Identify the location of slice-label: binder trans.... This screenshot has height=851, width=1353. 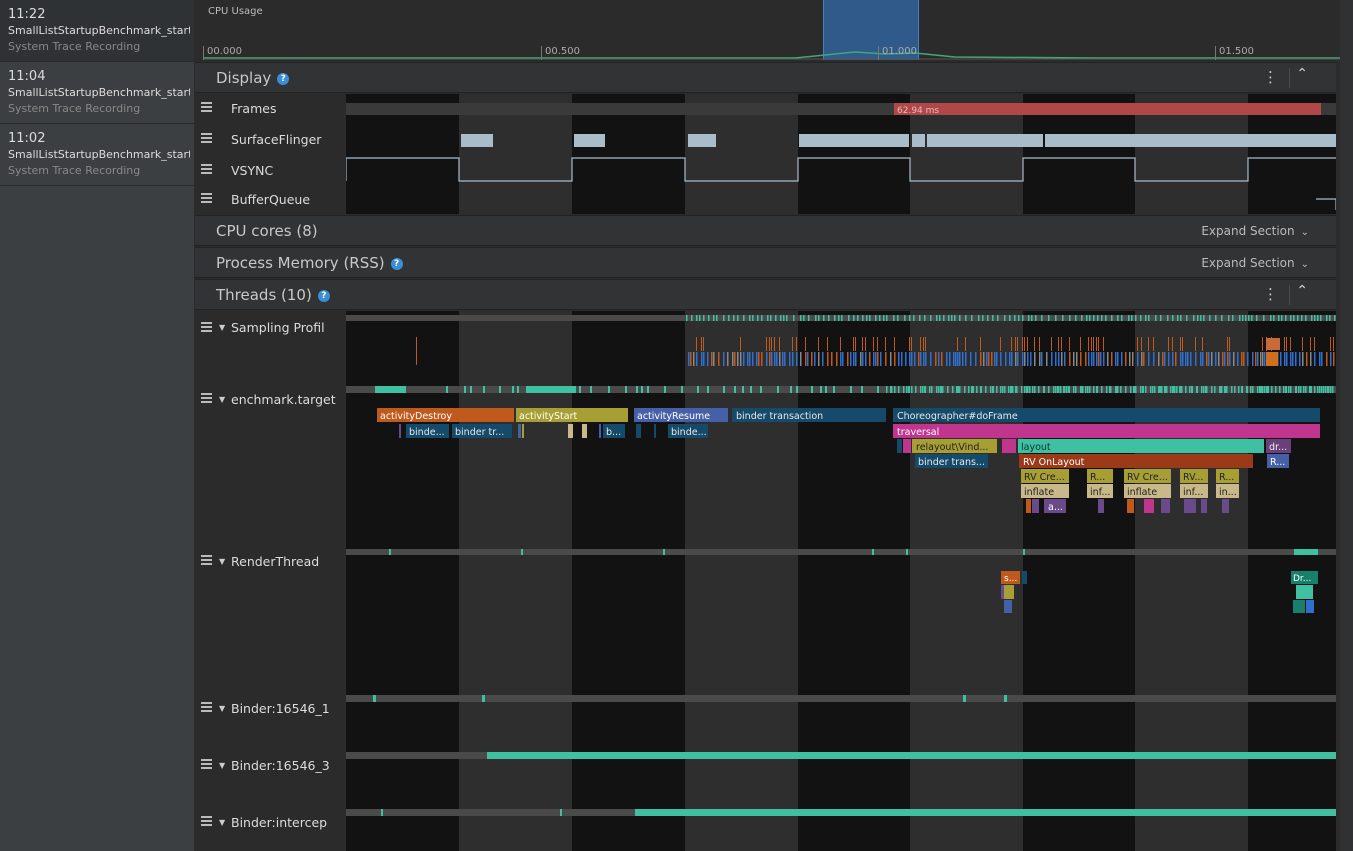
(951, 462).